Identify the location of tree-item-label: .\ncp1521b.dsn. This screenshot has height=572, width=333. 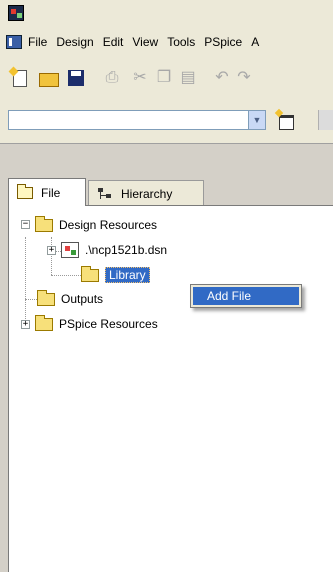
(126, 250).